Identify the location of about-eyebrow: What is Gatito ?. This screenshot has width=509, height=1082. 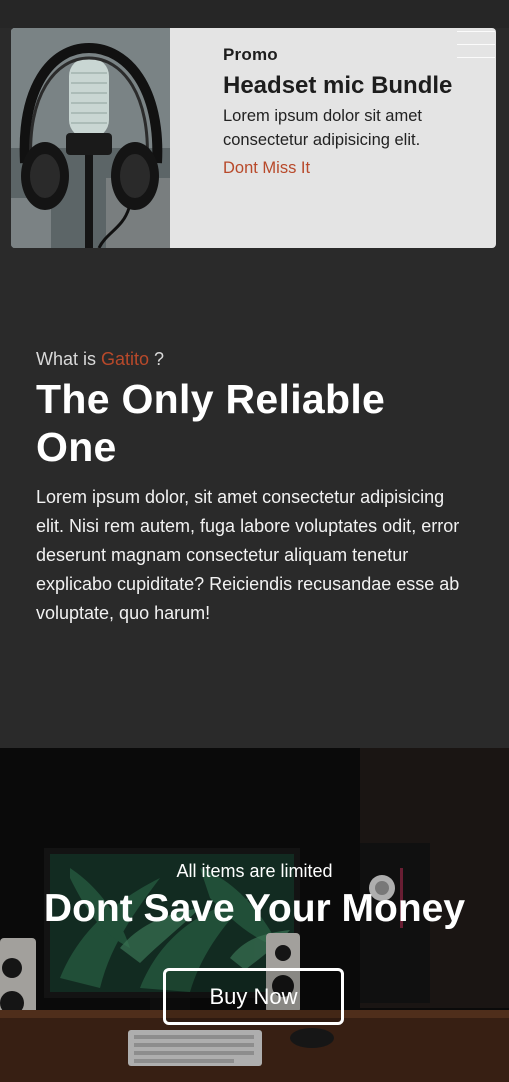
(256, 359).